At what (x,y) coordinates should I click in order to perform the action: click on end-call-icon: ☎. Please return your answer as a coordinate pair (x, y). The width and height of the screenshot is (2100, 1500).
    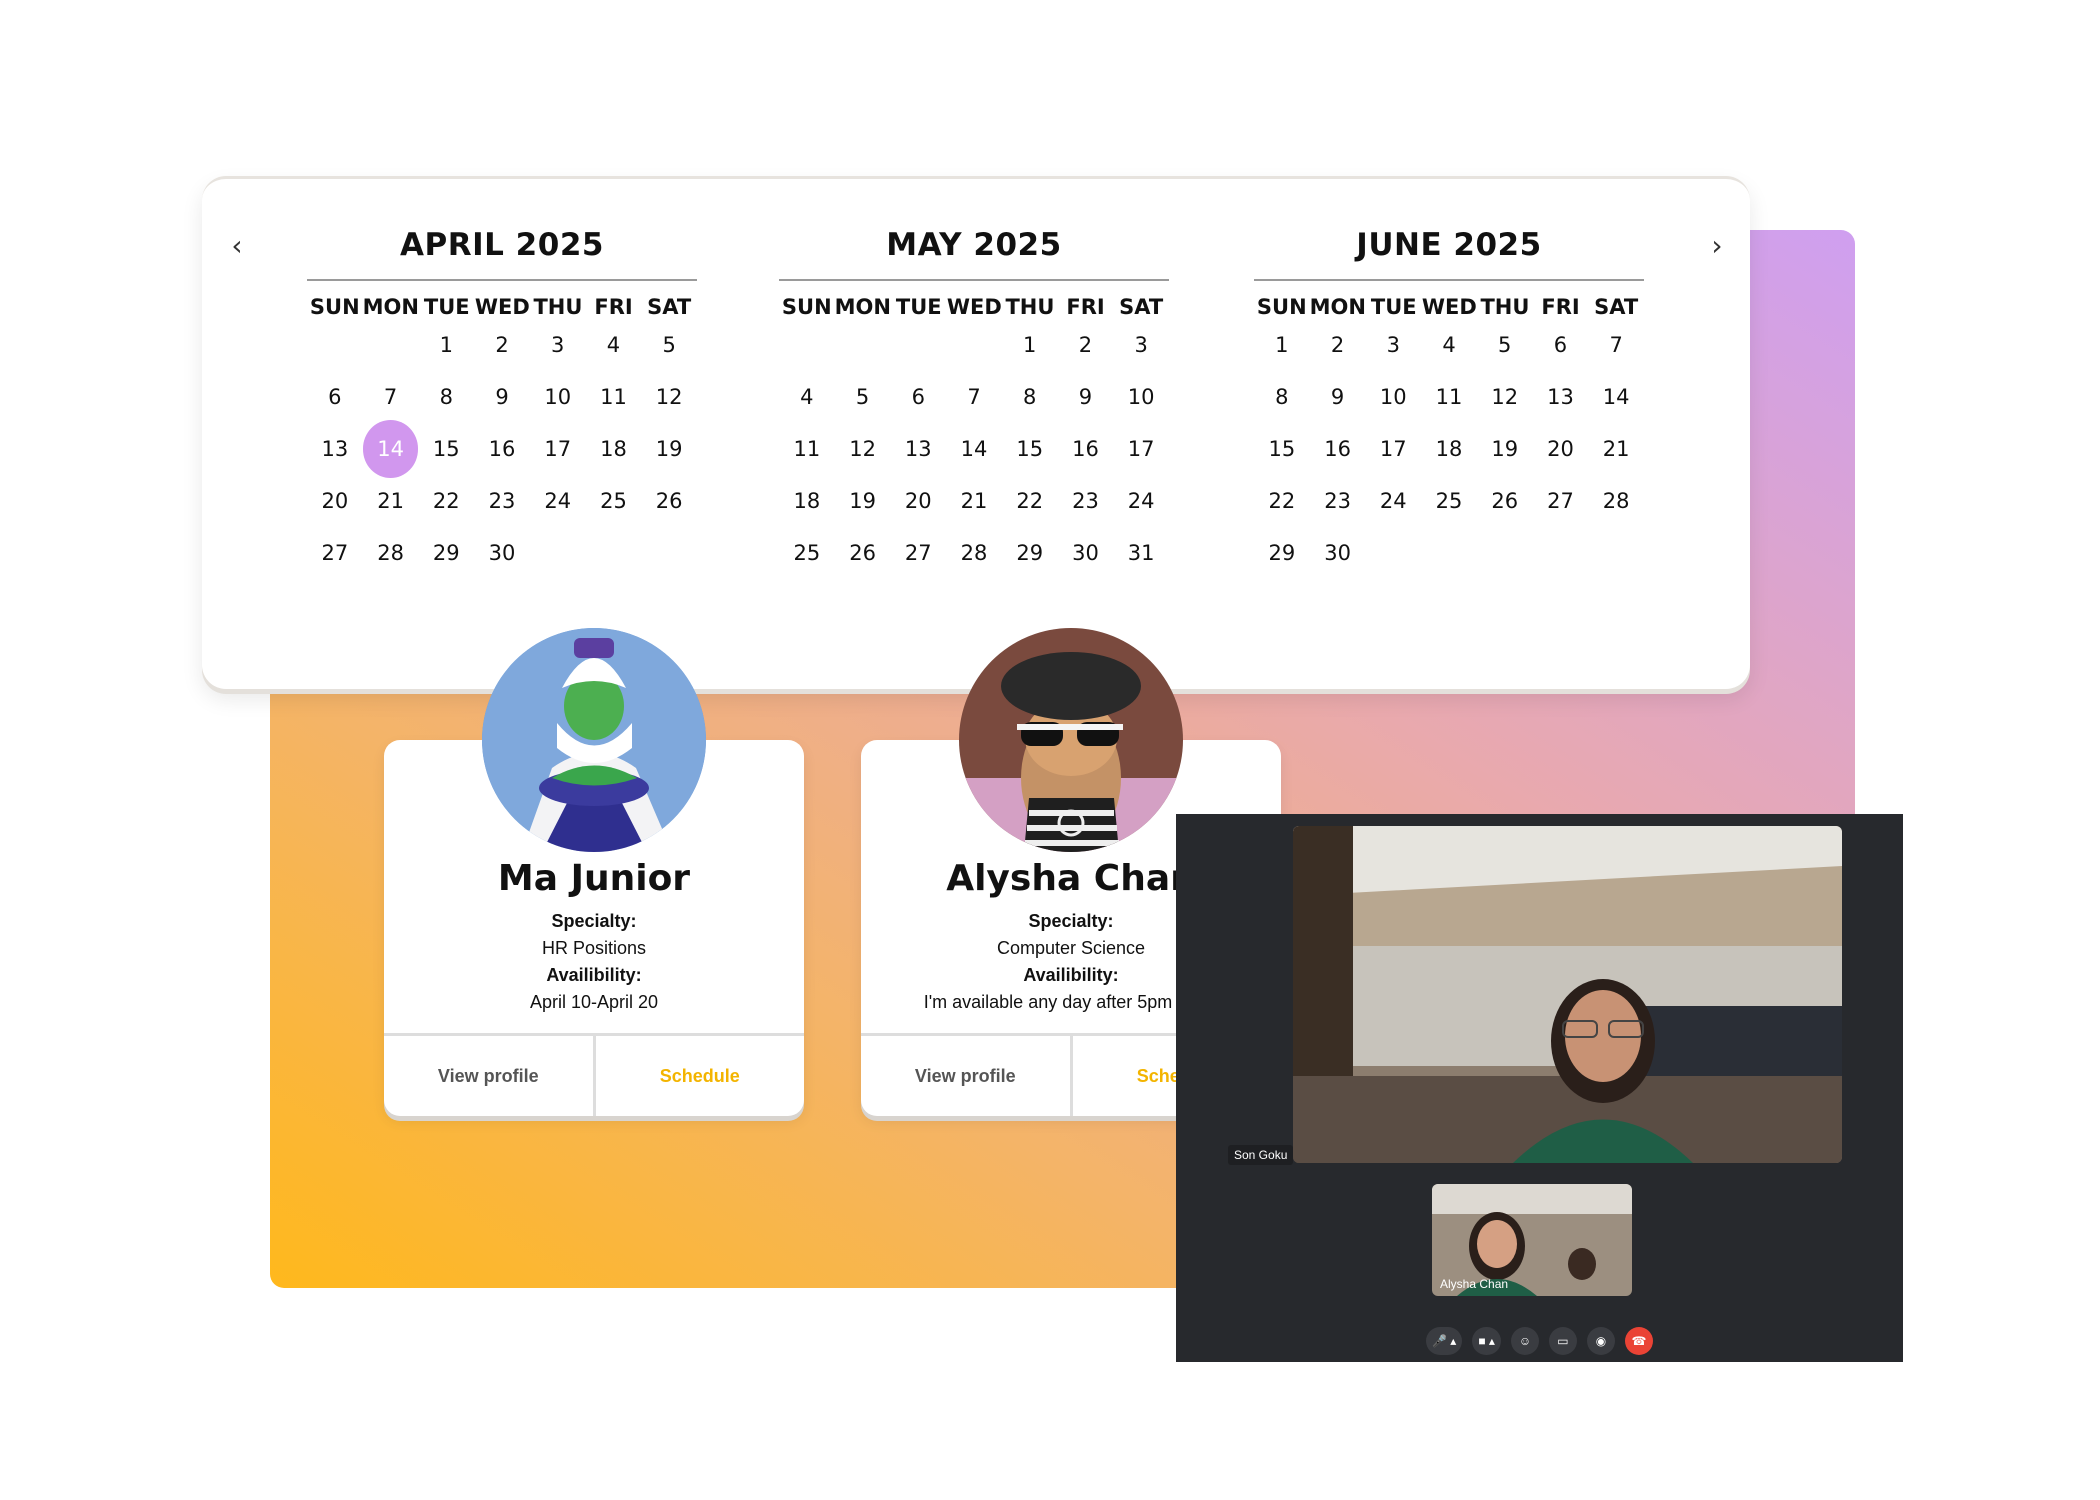
    Looking at the image, I should click on (1638, 1341).